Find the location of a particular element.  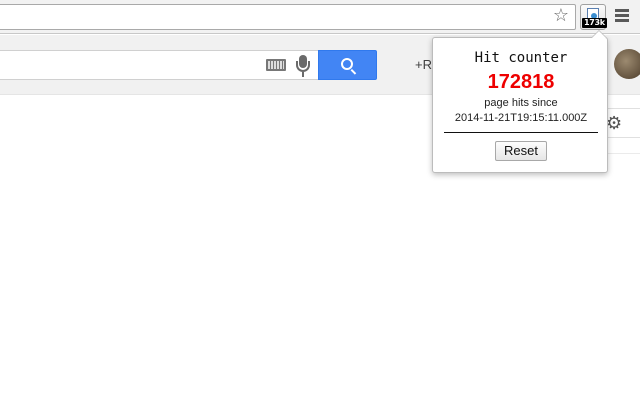

reset-button: Reset is located at coordinates (521, 151).